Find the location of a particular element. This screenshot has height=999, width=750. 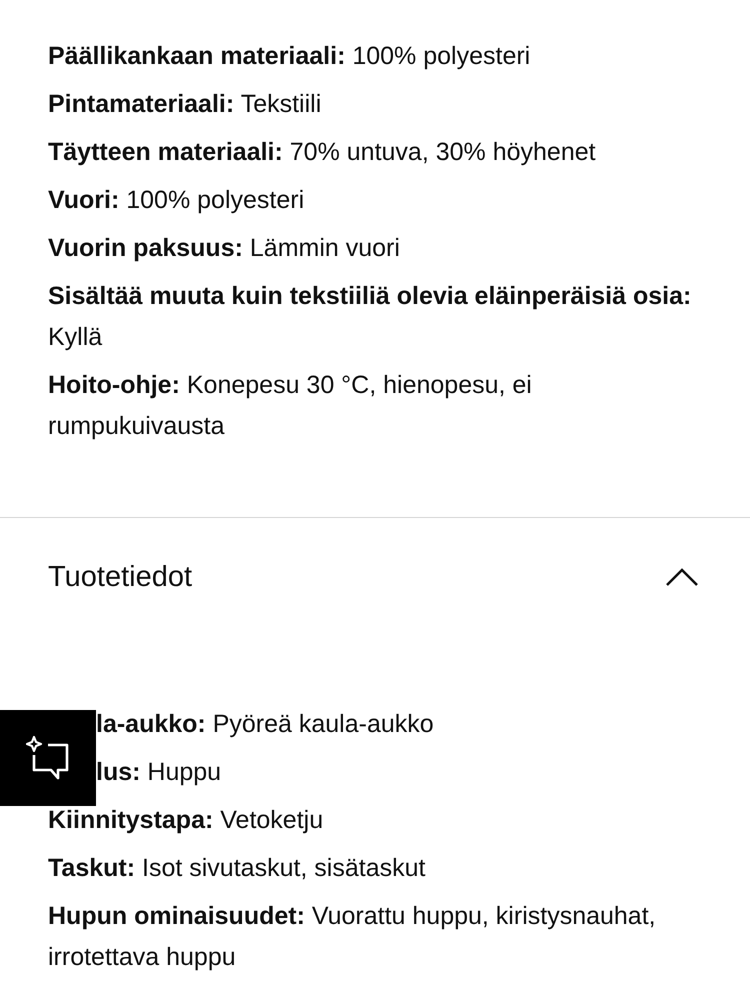

product-spec: Taskut: Isot sivutaskut, sisätaskut is located at coordinates (237, 868).